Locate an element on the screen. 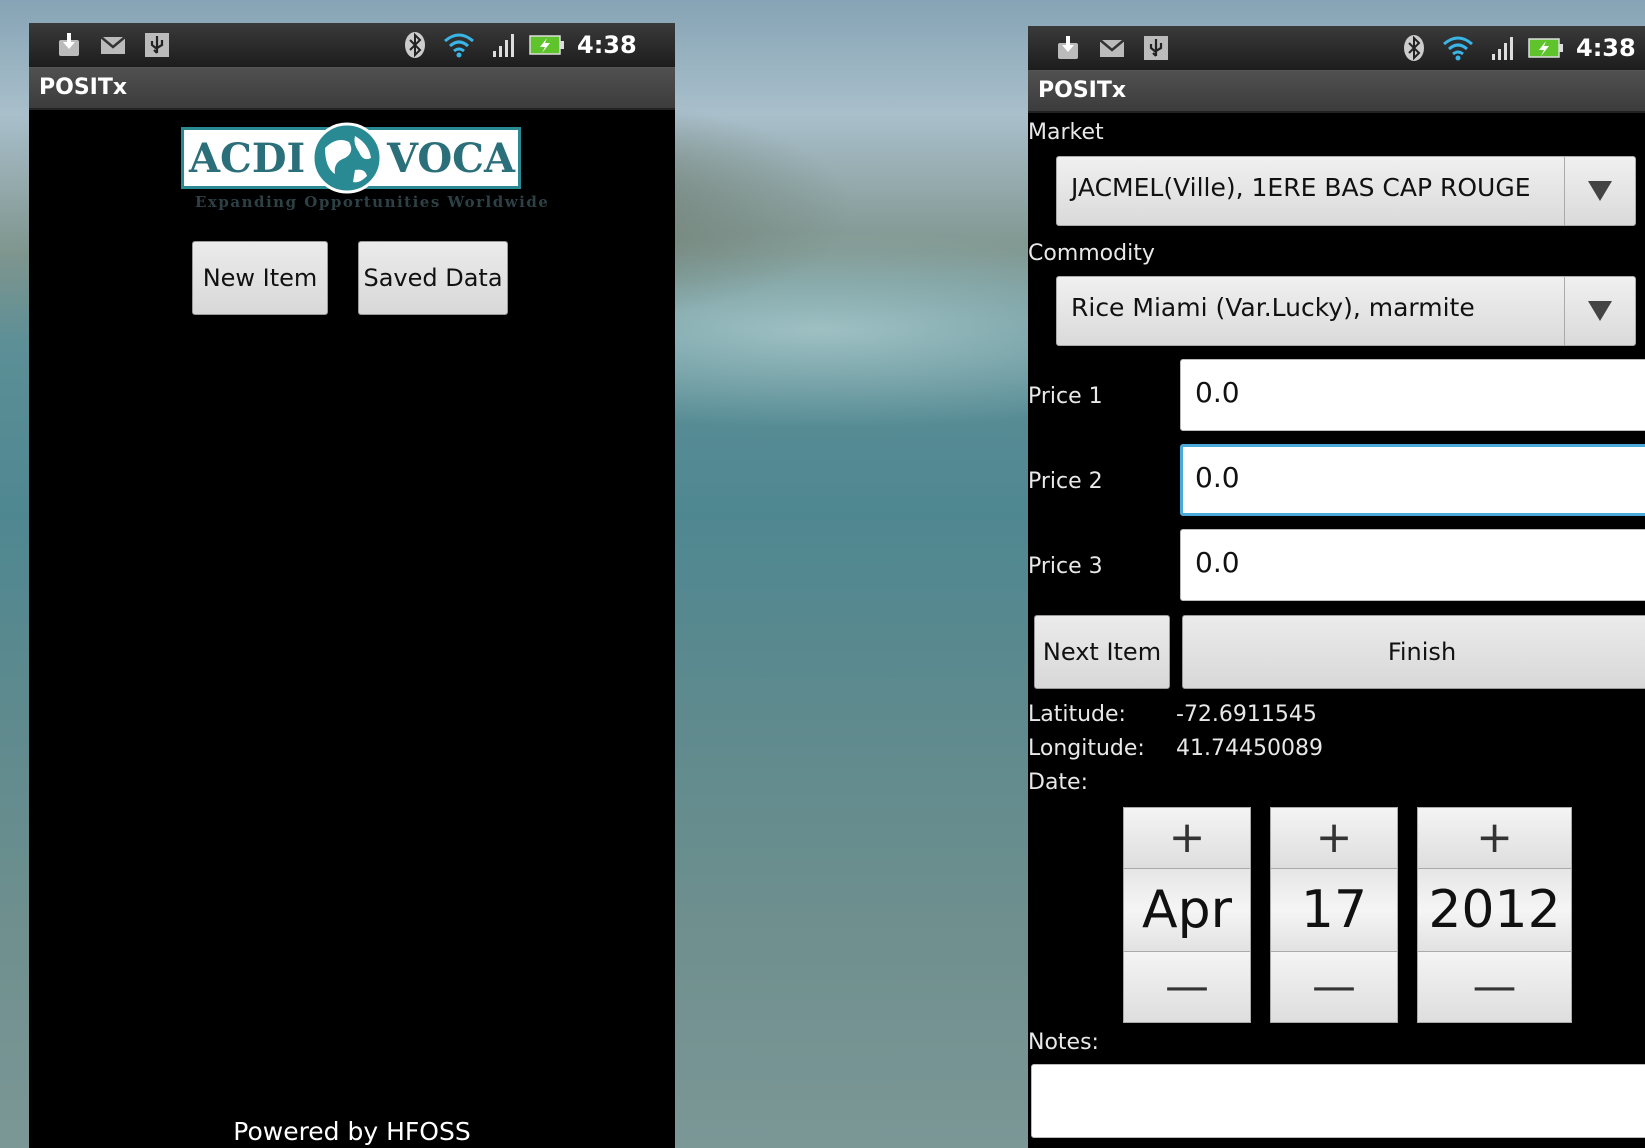 The image size is (1645, 1148). year-increment-button: + is located at coordinates (1494, 838).